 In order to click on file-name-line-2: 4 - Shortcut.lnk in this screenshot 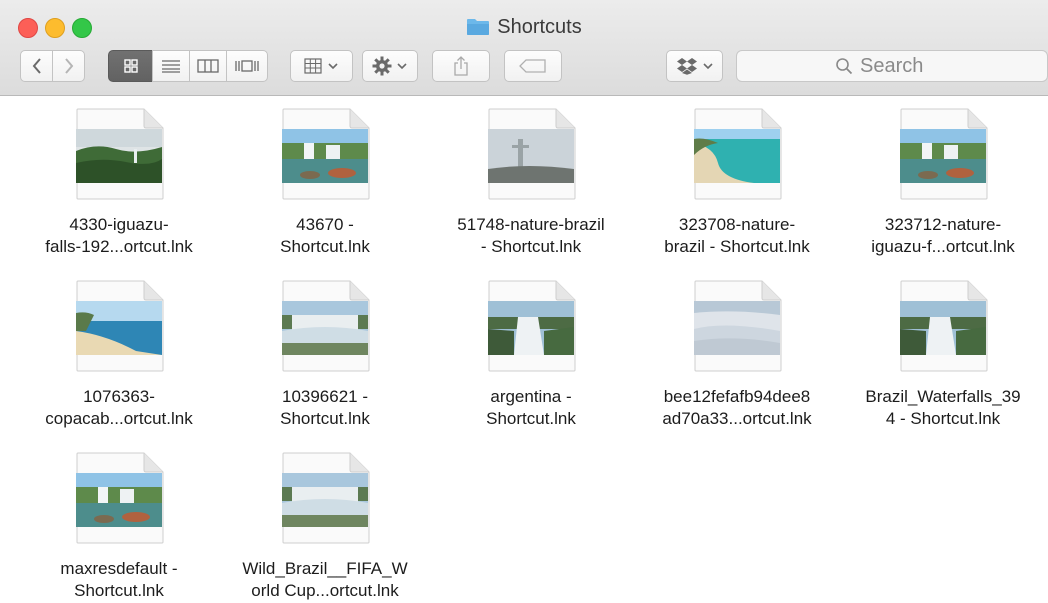, I will do `click(943, 418)`.